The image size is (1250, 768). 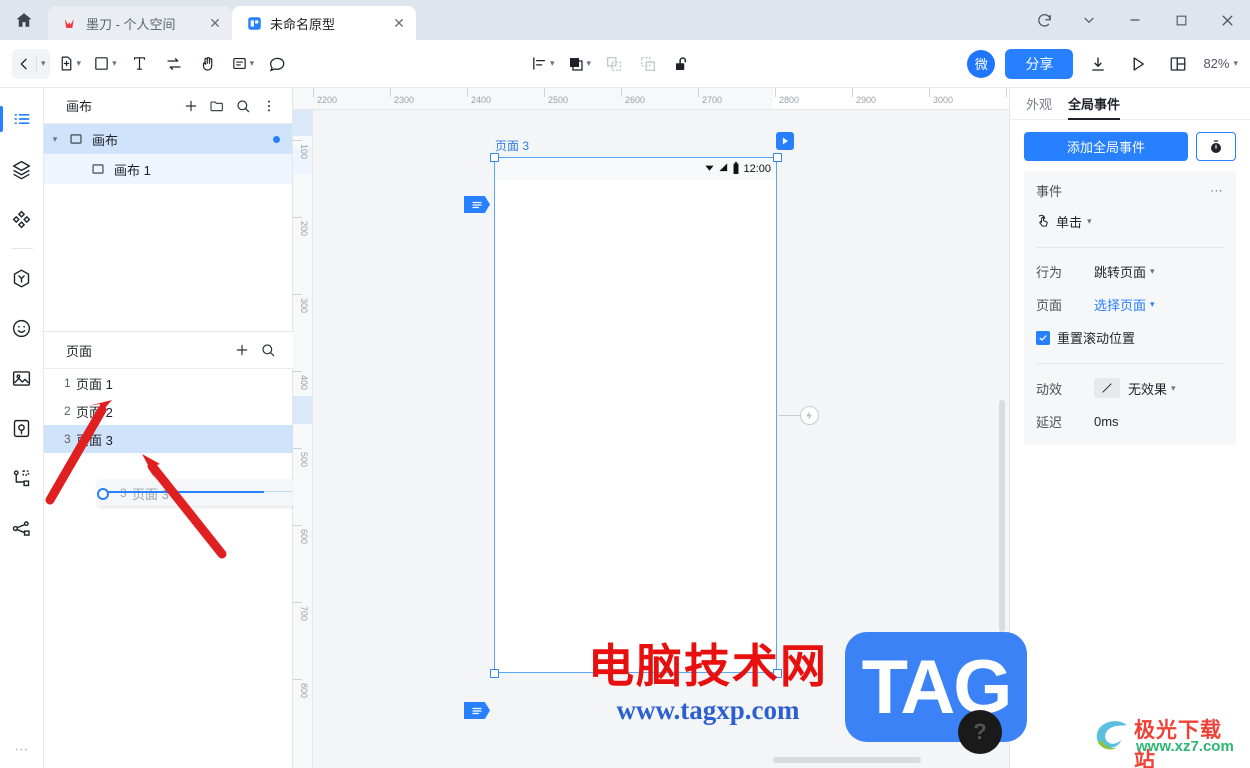 What do you see at coordinates (1107, 388) in the screenshot?
I see `diagonal-line-icon` at bounding box center [1107, 388].